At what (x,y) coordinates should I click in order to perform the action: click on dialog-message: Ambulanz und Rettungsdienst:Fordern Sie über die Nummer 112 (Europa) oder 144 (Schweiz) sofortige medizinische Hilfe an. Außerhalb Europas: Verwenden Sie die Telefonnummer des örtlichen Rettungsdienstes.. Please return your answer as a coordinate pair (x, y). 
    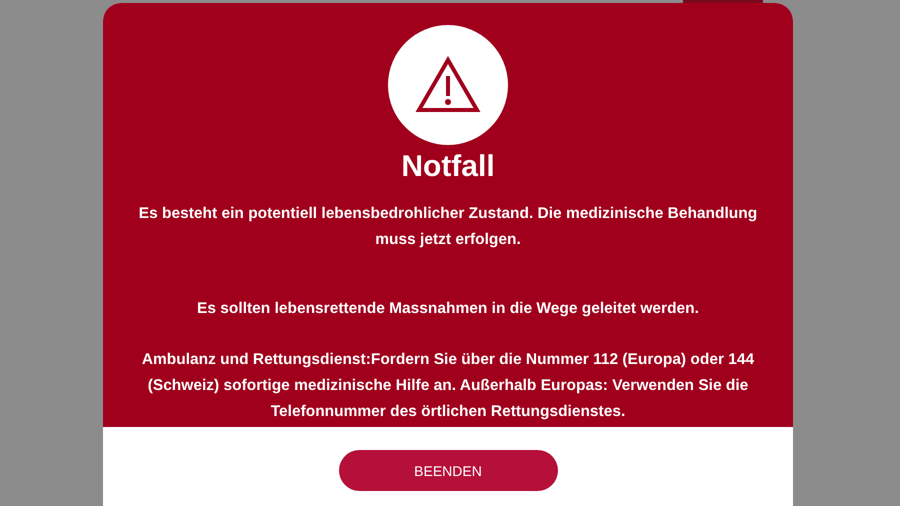
    Looking at the image, I should click on (448, 386).